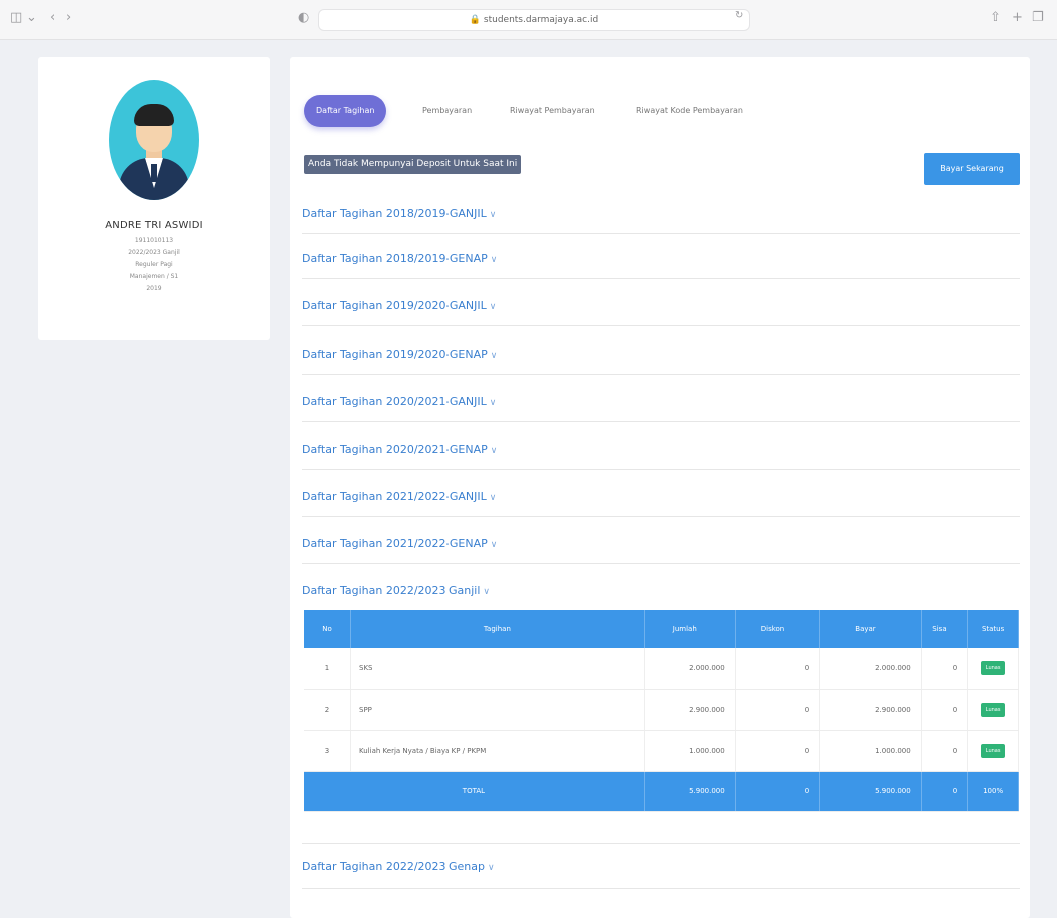 The width and height of the screenshot is (1057, 918). I want to click on total-sisa: 0, so click(945, 791).